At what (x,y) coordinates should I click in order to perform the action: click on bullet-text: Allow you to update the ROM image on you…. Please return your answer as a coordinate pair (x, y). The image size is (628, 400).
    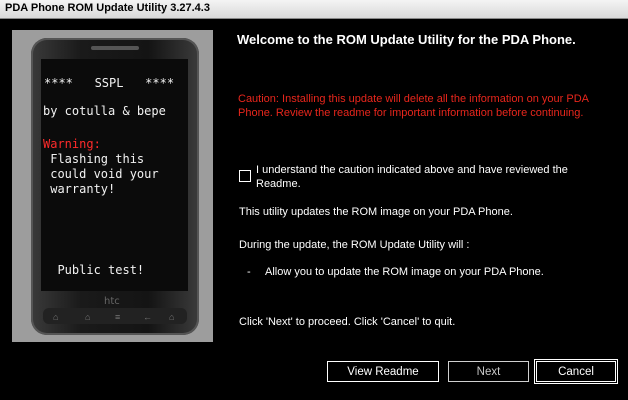
    Looking at the image, I should click on (404, 272).